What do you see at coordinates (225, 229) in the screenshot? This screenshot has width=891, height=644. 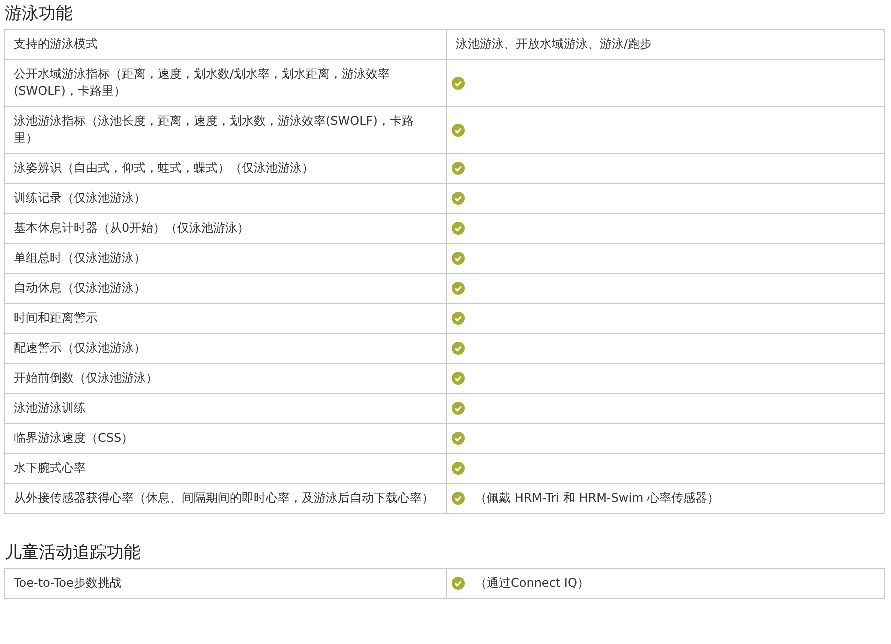 I see `table-cell: 基本休息计时器（从0开始）（仅泳池游泳）` at bounding box center [225, 229].